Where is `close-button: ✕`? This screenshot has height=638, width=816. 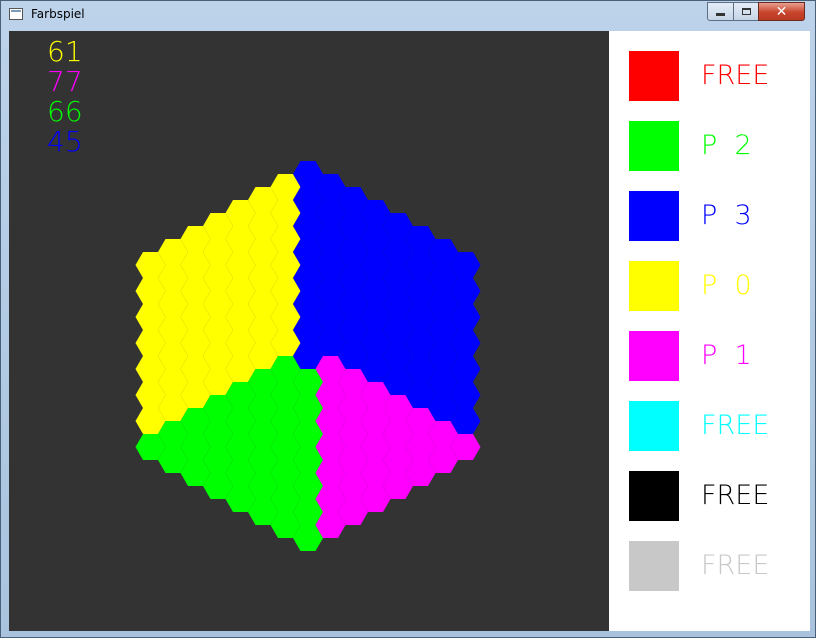 close-button: ✕ is located at coordinates (781, 11).